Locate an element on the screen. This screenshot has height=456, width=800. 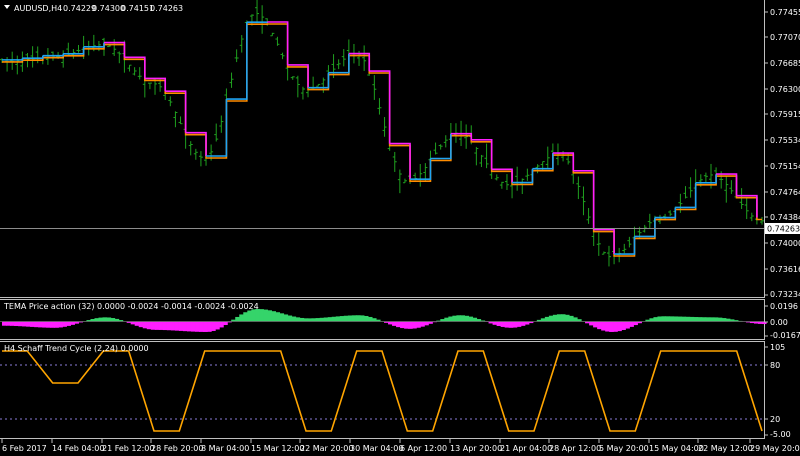
tema-histogram is located at coordinates (383, 320).